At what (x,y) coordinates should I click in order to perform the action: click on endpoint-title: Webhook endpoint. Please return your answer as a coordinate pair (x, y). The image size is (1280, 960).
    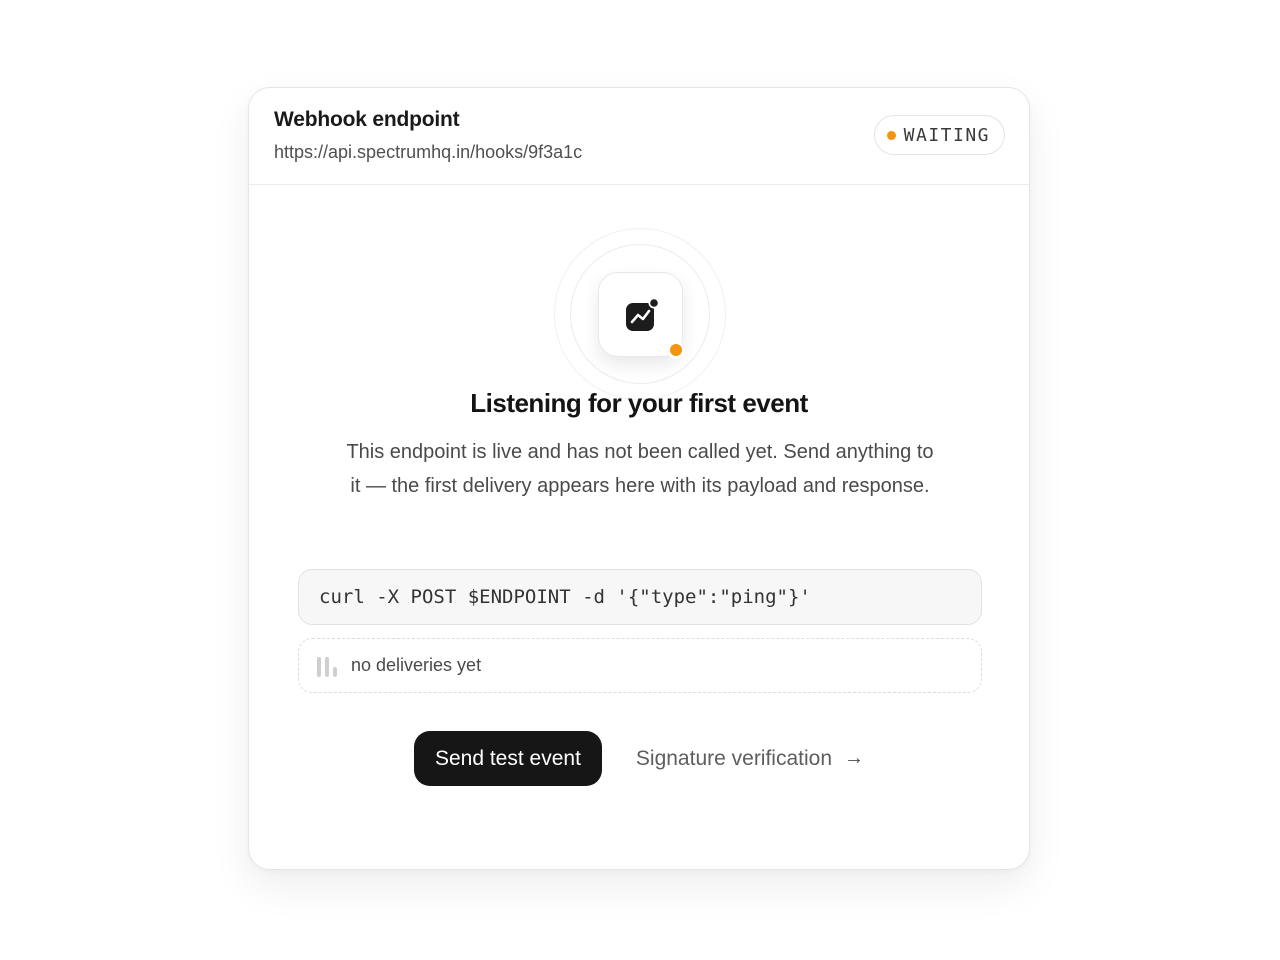
    Looking at the image, I should click on (367, 119).